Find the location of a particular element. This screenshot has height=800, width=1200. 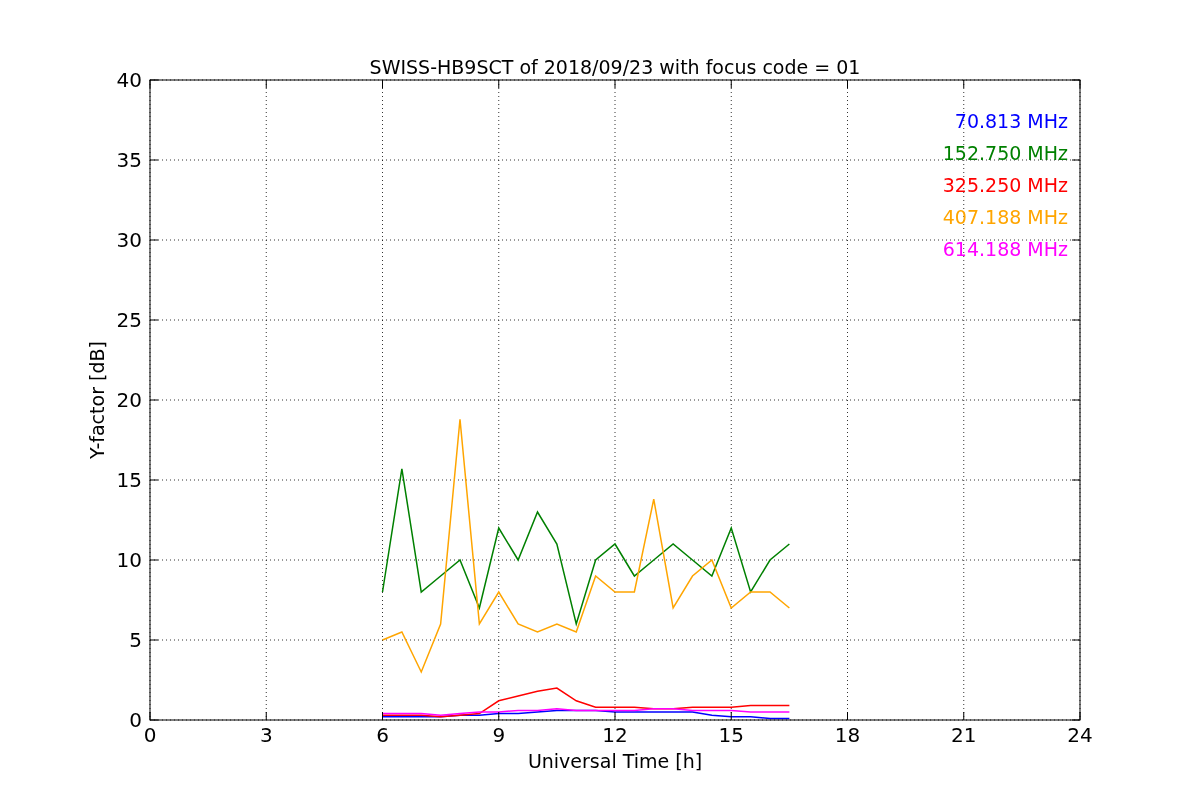

axis-title: Y-factor [dB] is located at coordinates (97, 400).